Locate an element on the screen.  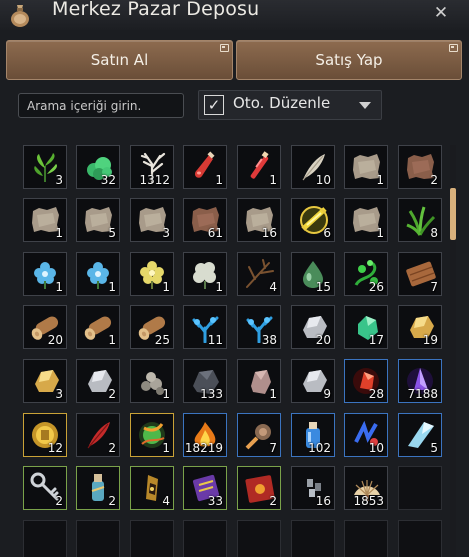
window-title: Merkez Pazar Deposu is located at coordinates (156, 10).